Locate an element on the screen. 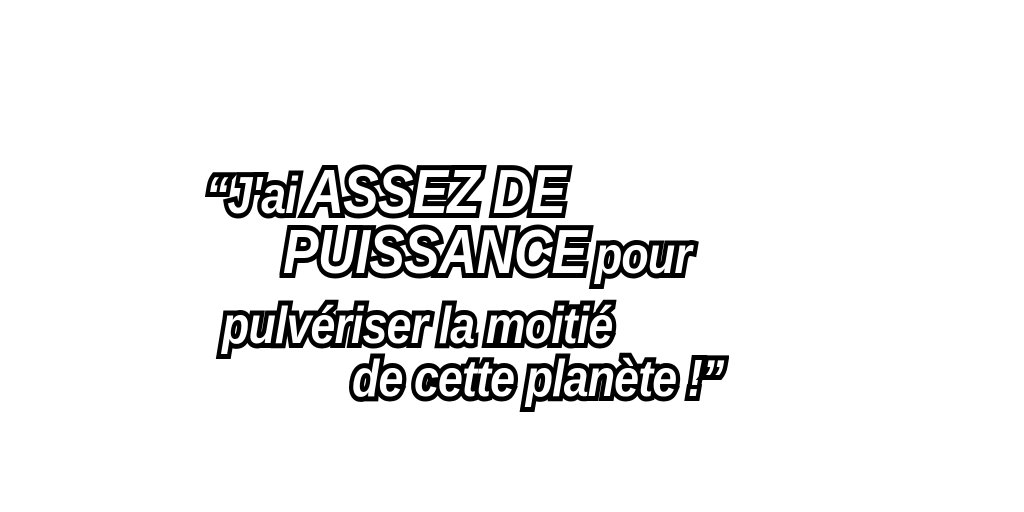 The height and width of the screenshot is (512, 1024). quote-line-1: “J'ai ASSEZ DE is located at coordinates (386, 193).